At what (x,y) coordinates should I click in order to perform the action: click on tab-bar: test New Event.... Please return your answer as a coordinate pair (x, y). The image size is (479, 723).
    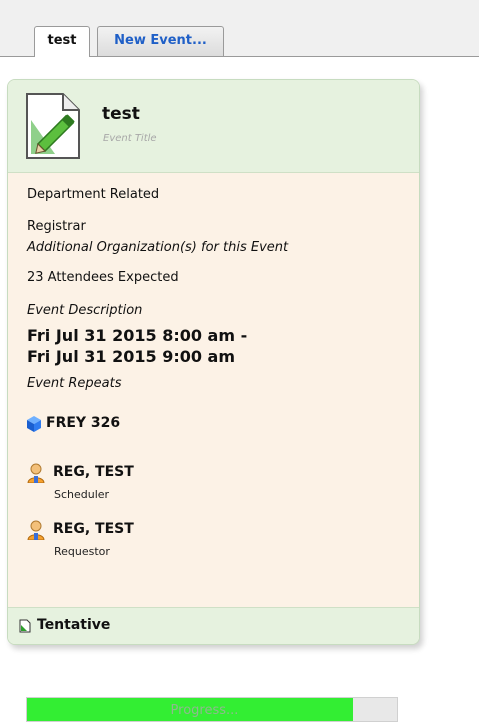
    Looking at the image, I should click on (239, 28).